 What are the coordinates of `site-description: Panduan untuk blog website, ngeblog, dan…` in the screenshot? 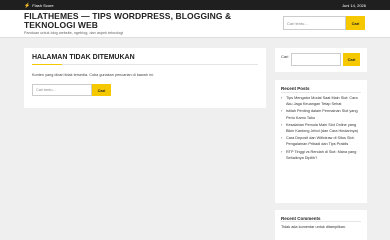 It's located at (74, 33).